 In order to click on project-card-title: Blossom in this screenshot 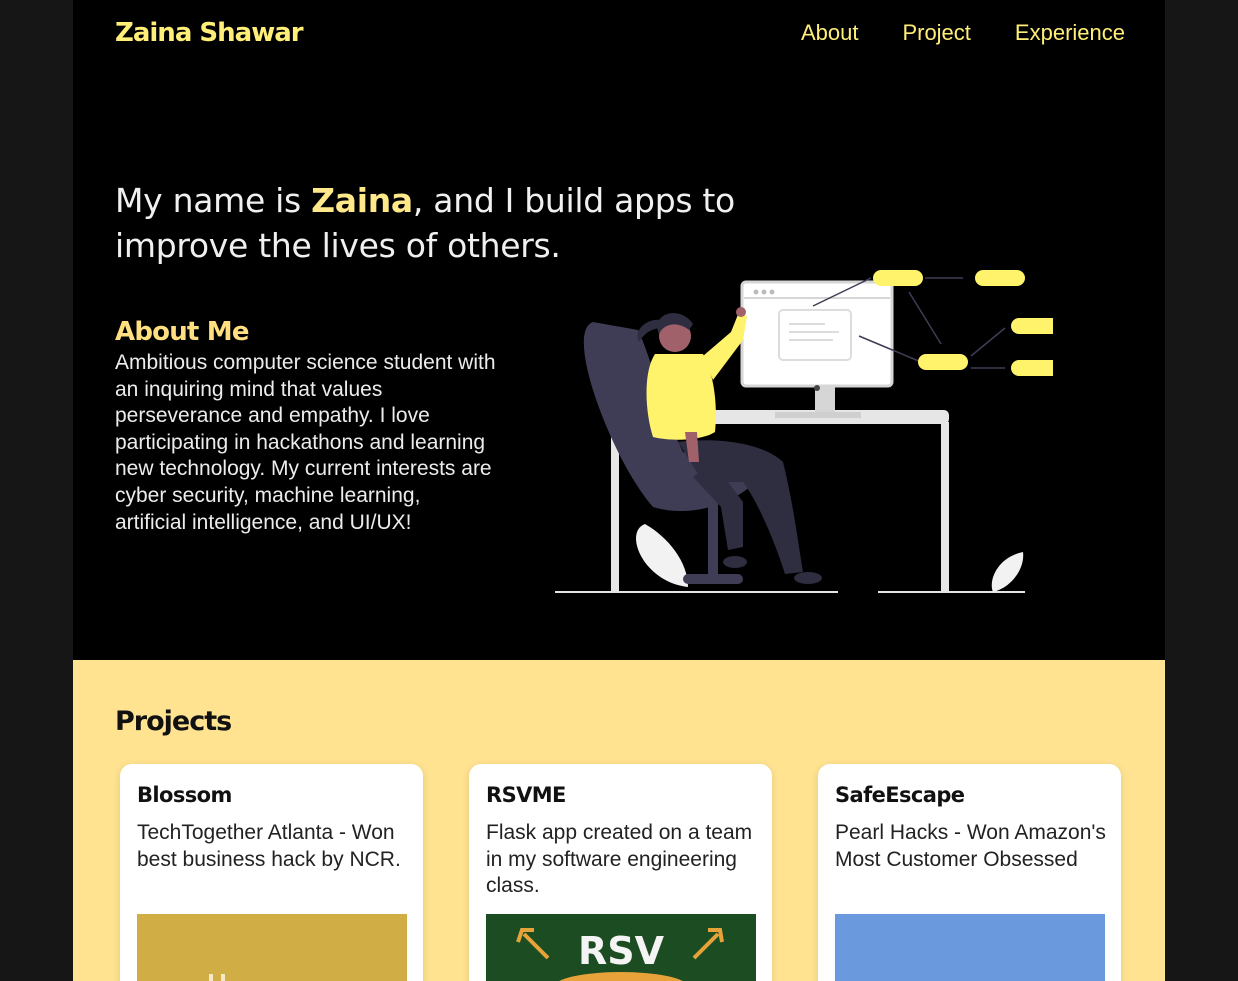, I will do `click(184, 795)`.